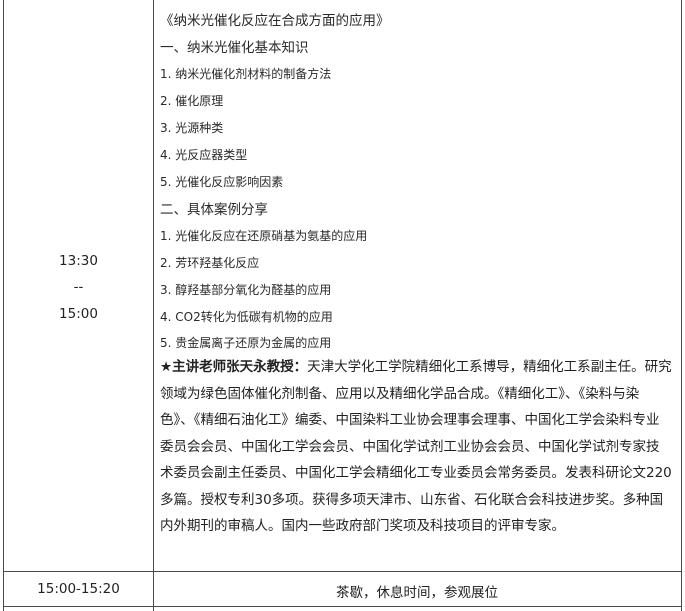 The width and height of the screenshot is (685, 611). I want to click on session-start-time: 13:30, so click(78, 261).